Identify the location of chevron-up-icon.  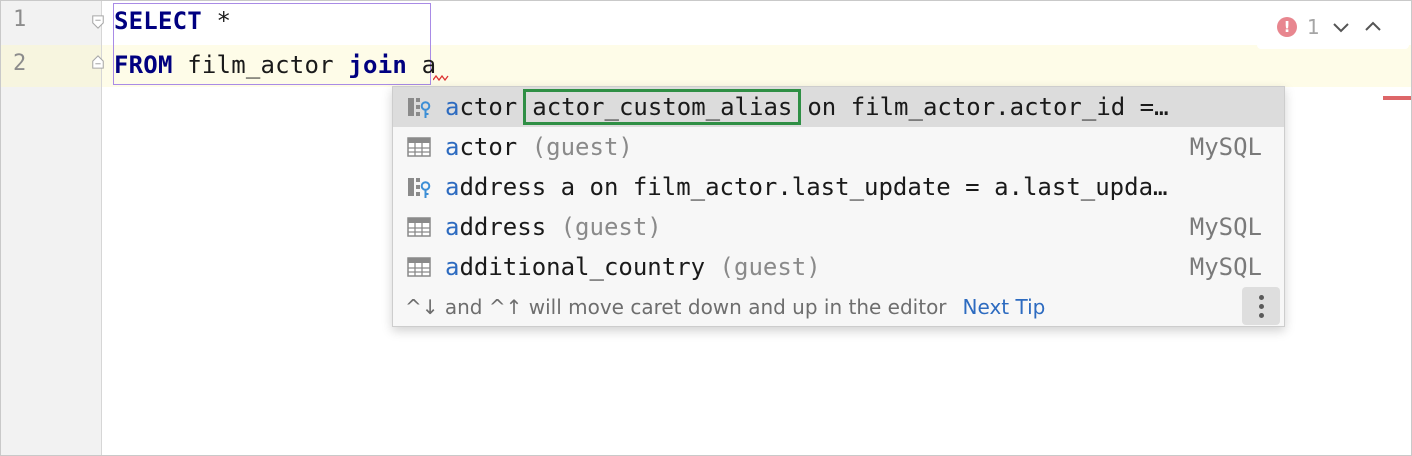
(1373, 27).